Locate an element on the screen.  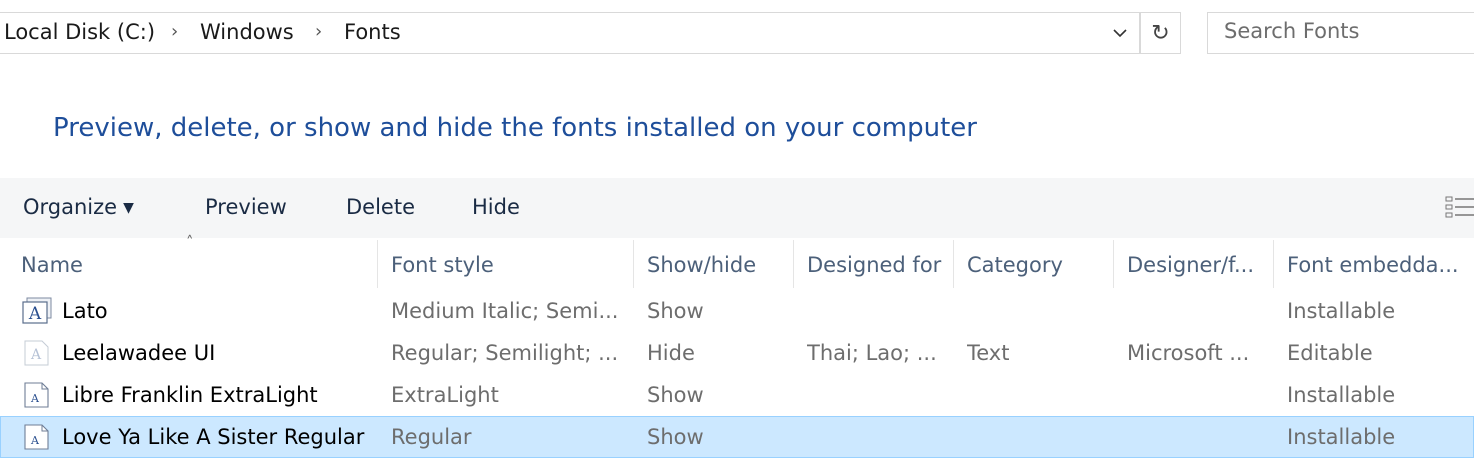
search-input is located at coordinates (1341, 28).